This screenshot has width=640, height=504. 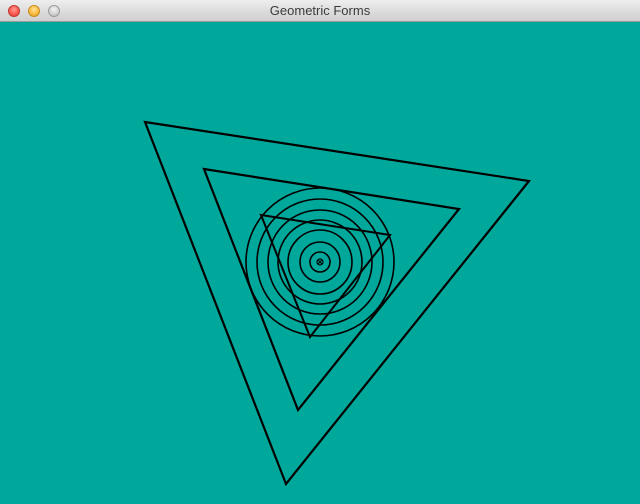 I want to click on window-title: Geometric Forms, so click(x=320, y=10).